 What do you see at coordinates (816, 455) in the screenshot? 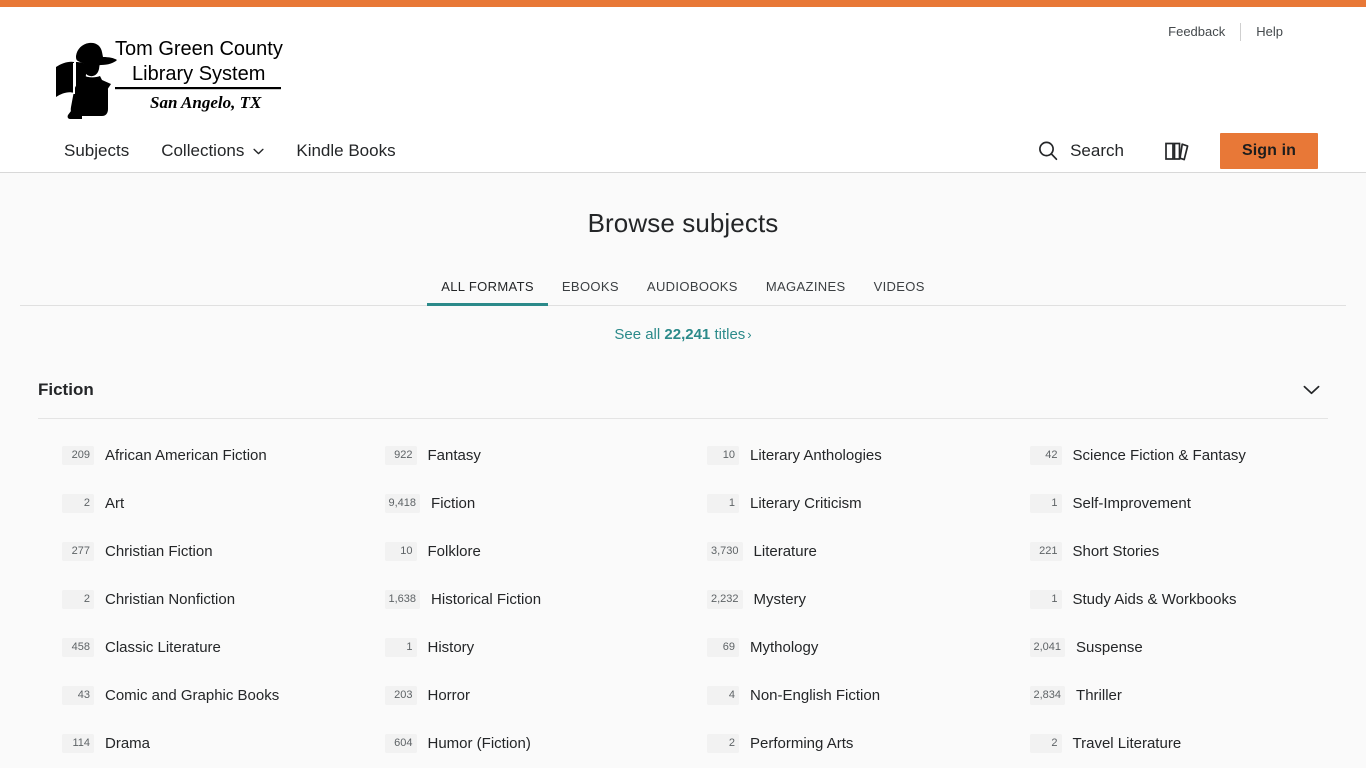
I see `subject-name-label: Literary Anthologies` at bounding box center [816, 455].